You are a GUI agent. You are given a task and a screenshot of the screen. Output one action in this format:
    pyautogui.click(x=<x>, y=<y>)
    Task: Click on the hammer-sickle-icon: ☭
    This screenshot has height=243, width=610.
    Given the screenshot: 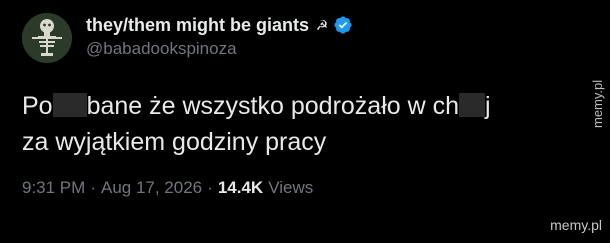 What is the action you would take?
    pyautogui.click(x=322, y=24)
    